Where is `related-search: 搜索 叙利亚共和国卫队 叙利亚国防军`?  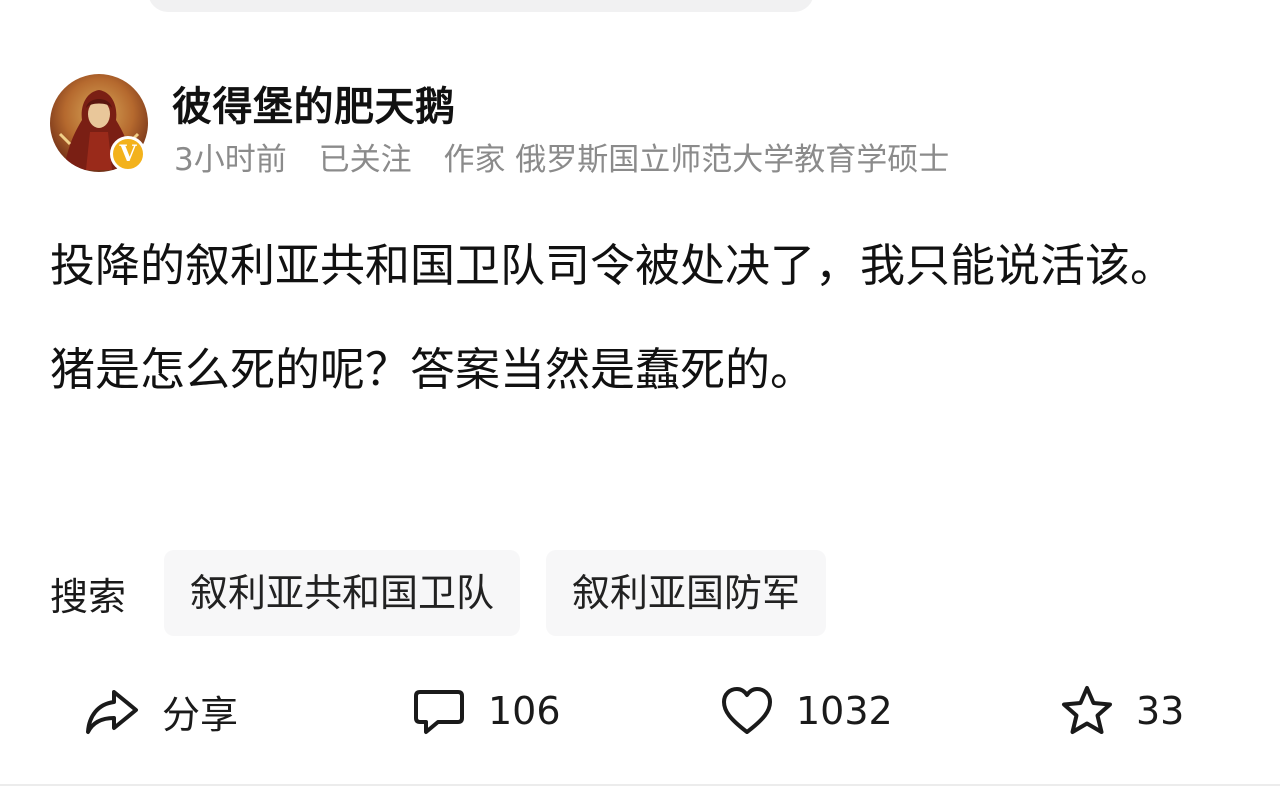
related-search: 搜索 叙利亚共和国卫队 叙利亚国防军 is located at coordinates (451, 593).